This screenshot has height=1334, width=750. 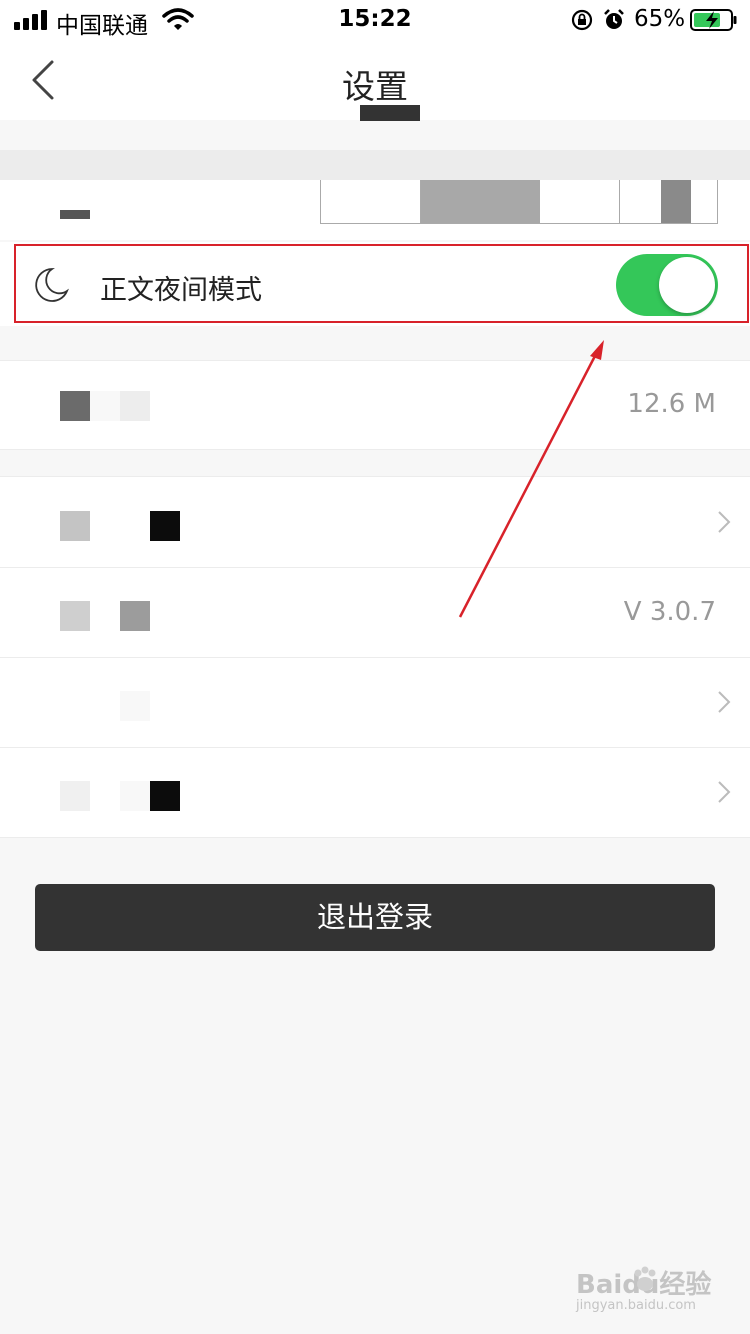 What do you see at coordinates (582, 20) in the screenshot?
I see `rotation-lock-icon` at bounding box center [582, 20].